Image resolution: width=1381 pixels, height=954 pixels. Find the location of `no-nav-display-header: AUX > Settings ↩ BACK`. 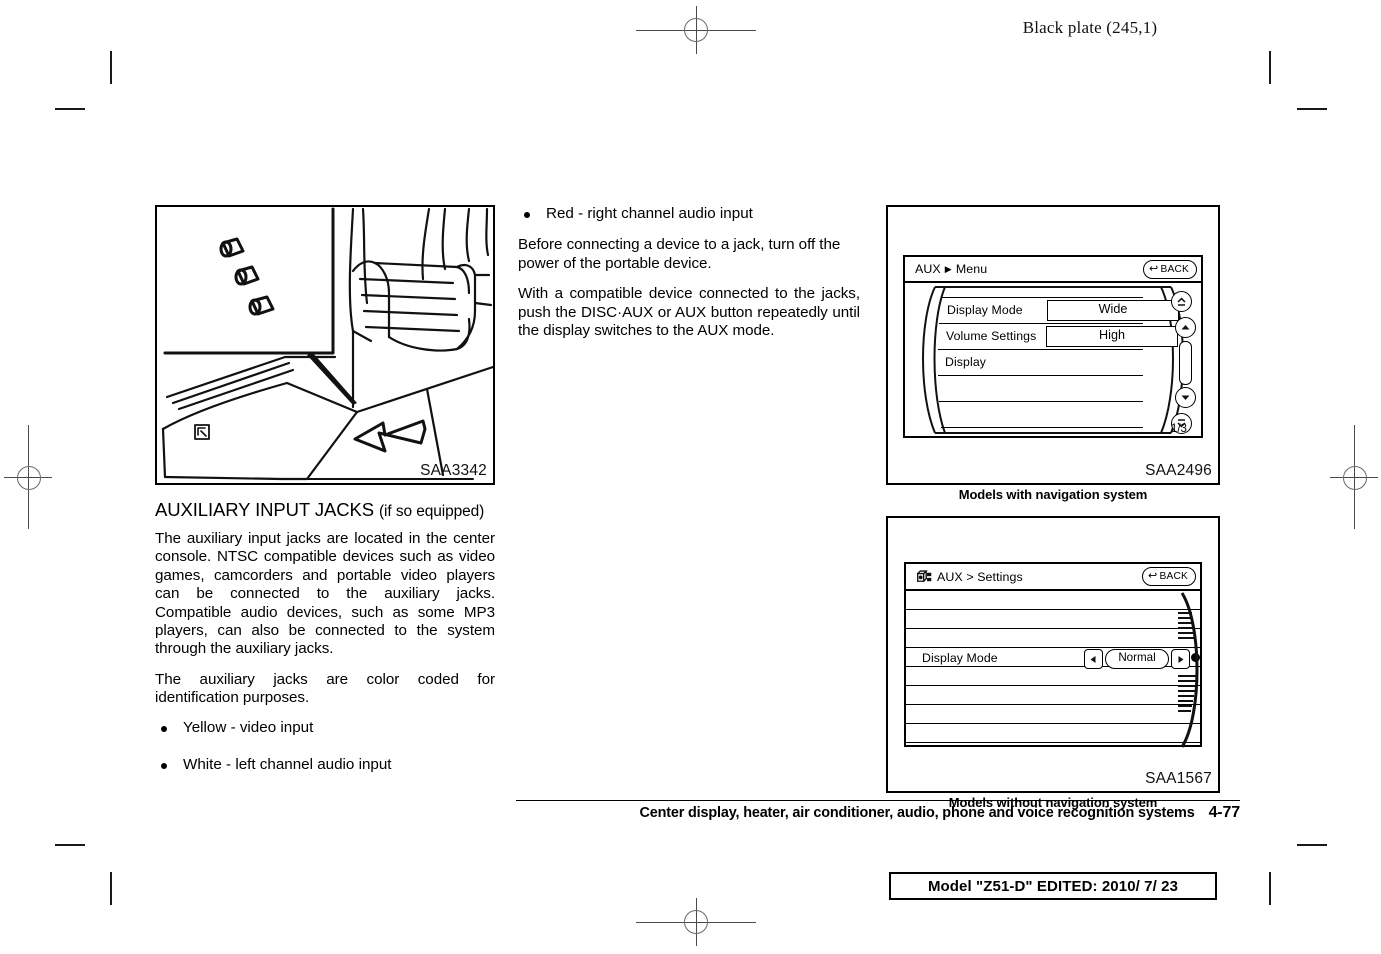

no-nav-display-header: AUX > Settings ↩ BACK is located at coordinates (1053, 577).